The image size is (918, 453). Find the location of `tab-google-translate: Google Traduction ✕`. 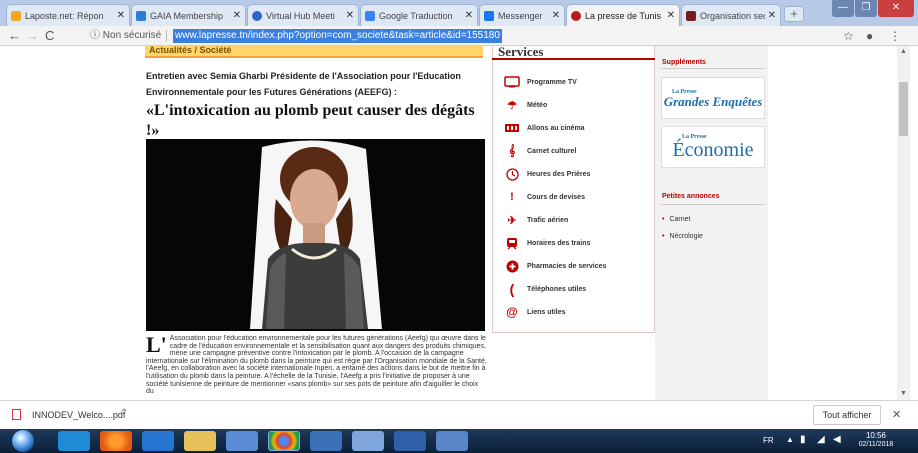

tab-google-translate: Google Traduction ✕ is located at coordinates (419, 15).